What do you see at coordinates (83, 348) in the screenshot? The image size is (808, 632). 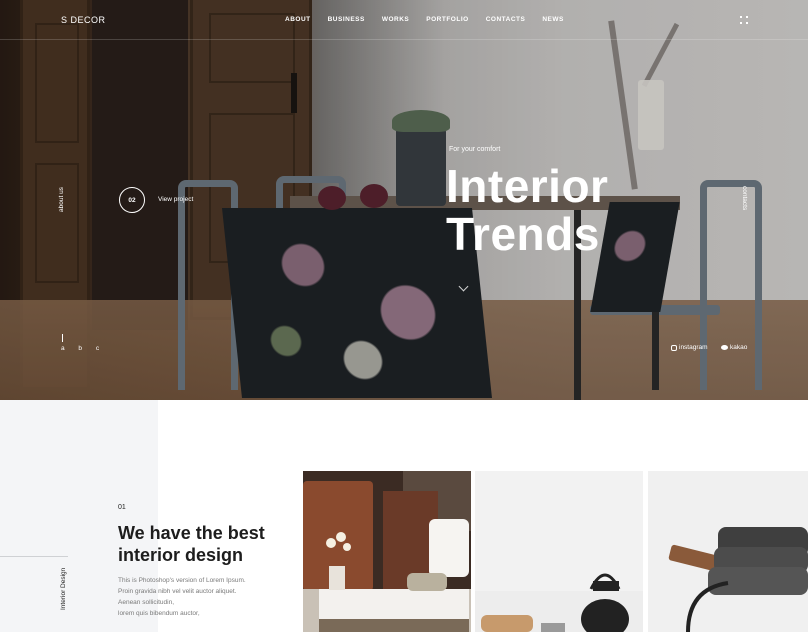 I see `abc-label: a b c` at bounding box center [83, 348].